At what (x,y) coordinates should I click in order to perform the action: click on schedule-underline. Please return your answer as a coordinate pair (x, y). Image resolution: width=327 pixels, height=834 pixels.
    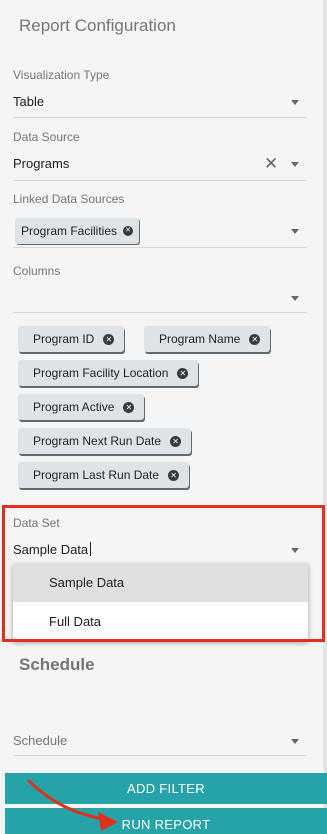
    Looking at the image, I should click on (160, 755).